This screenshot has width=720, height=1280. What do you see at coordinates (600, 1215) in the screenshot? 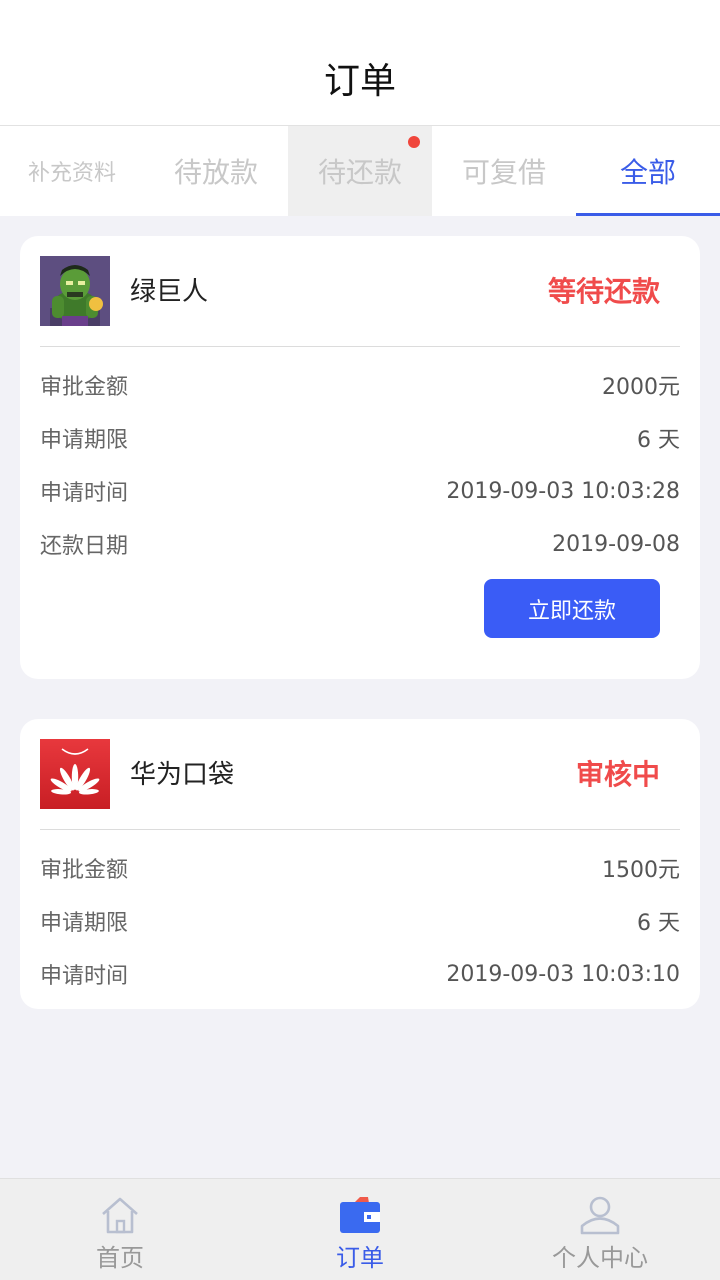
I see `user-icon` at bounding box center [600, 1215].